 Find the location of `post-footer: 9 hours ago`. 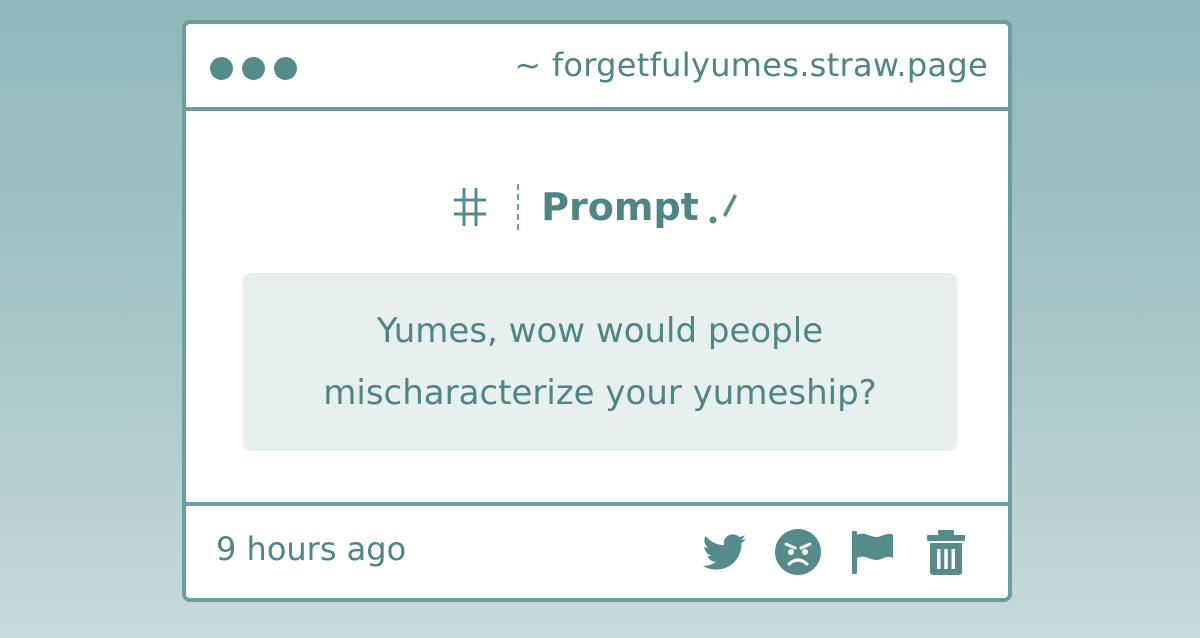

post-footer: 9 hours ago is located at coordinates (597, 550).